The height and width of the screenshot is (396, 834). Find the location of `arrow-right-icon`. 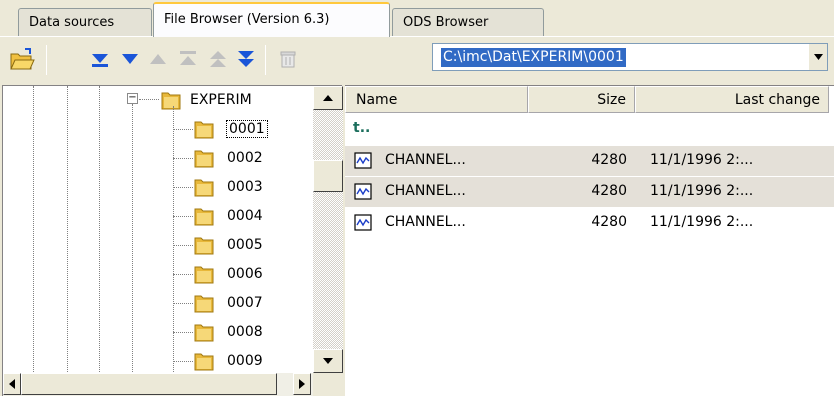

arrow-right-icon is located at coordinates (302, 384).